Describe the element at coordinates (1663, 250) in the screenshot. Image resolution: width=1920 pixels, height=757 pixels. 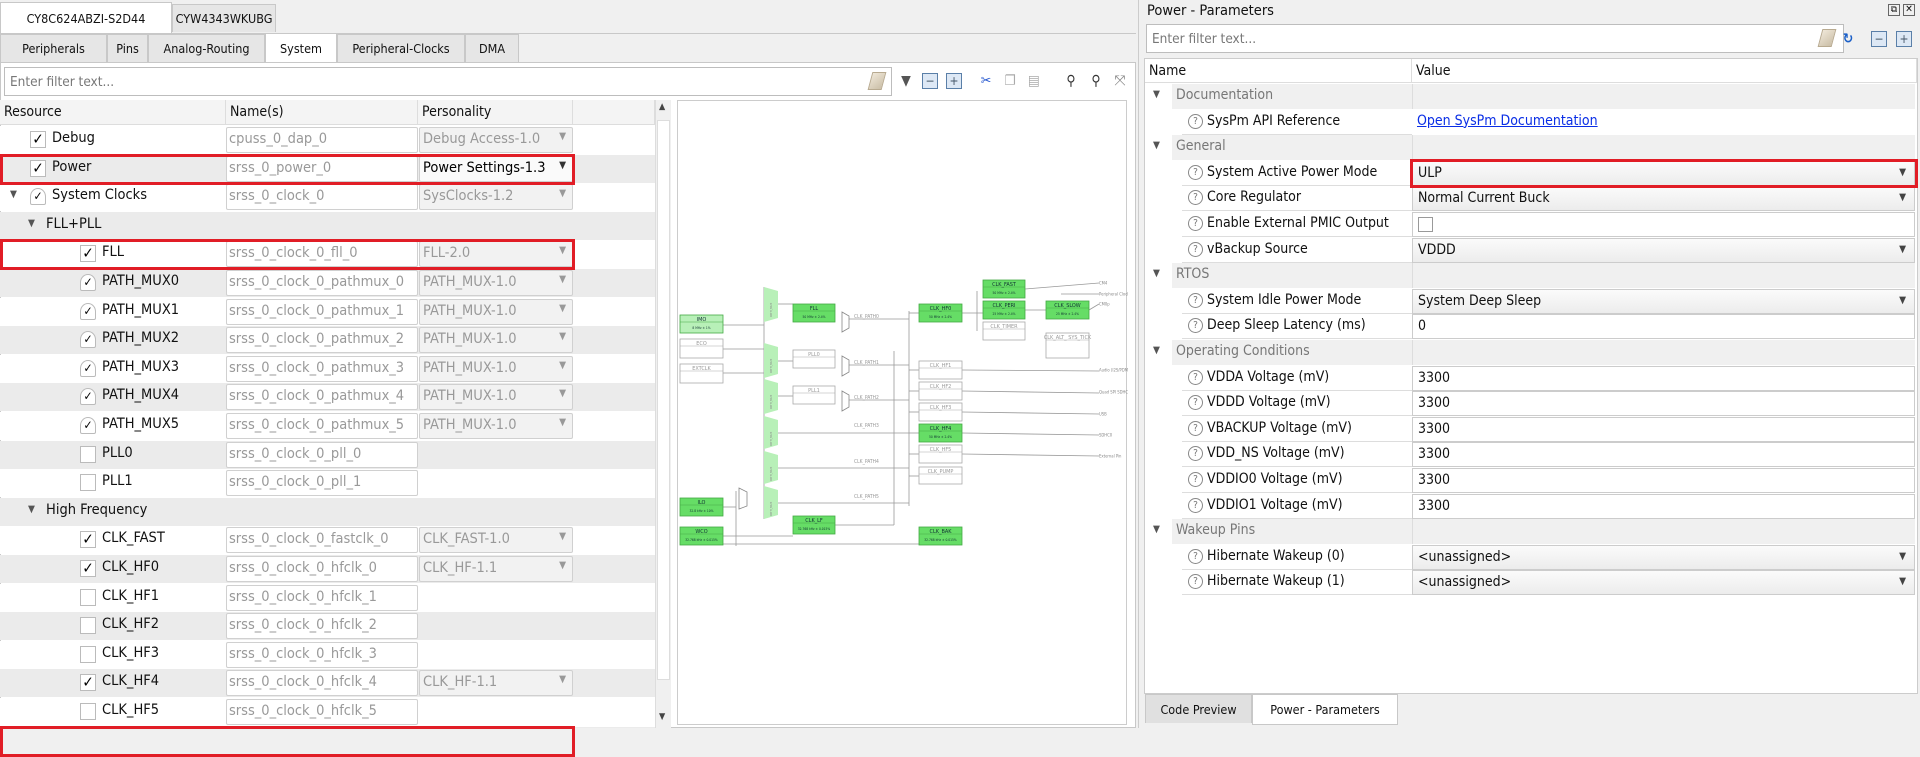
I see `param-value-dropdown: VDDD▼` at that location.